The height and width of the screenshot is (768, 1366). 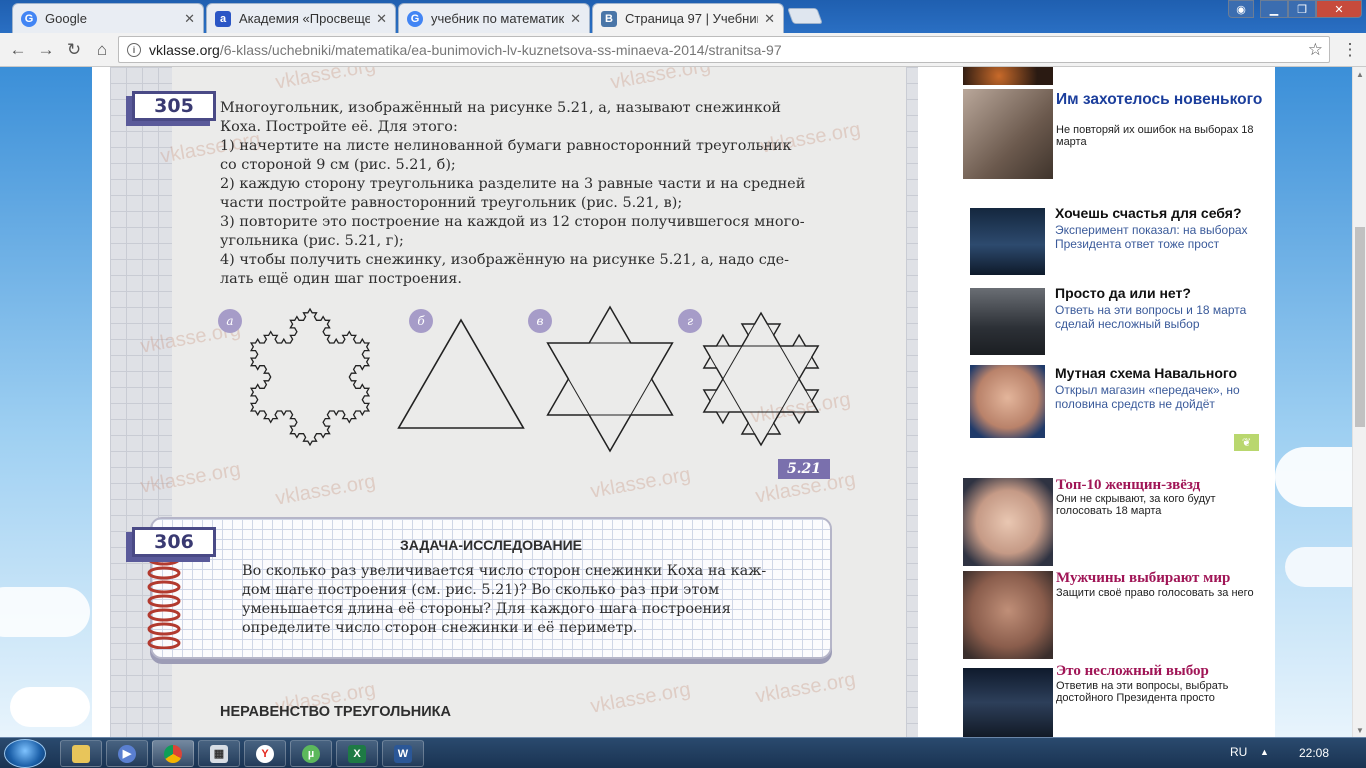 I want to click on star-outline, so click(x=610, y=379).